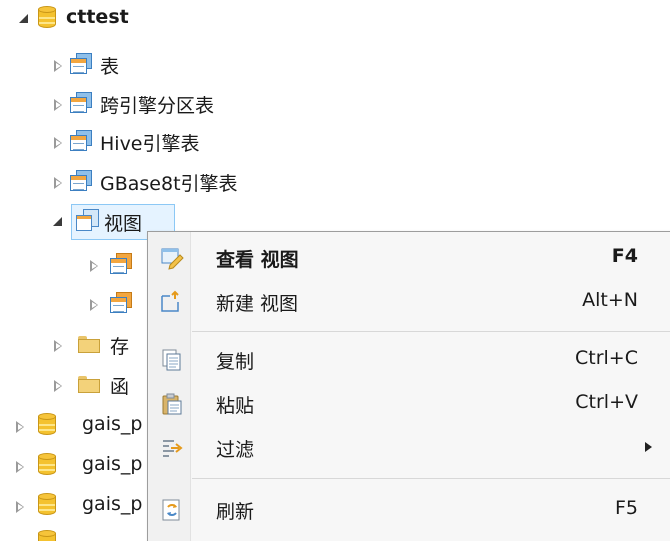 This screenshot has height=541, width=670. What do you see at coordinates (73, 384) in the screenshot?
I see `tree-node-functions: 函` at bounding box center [73, 384].